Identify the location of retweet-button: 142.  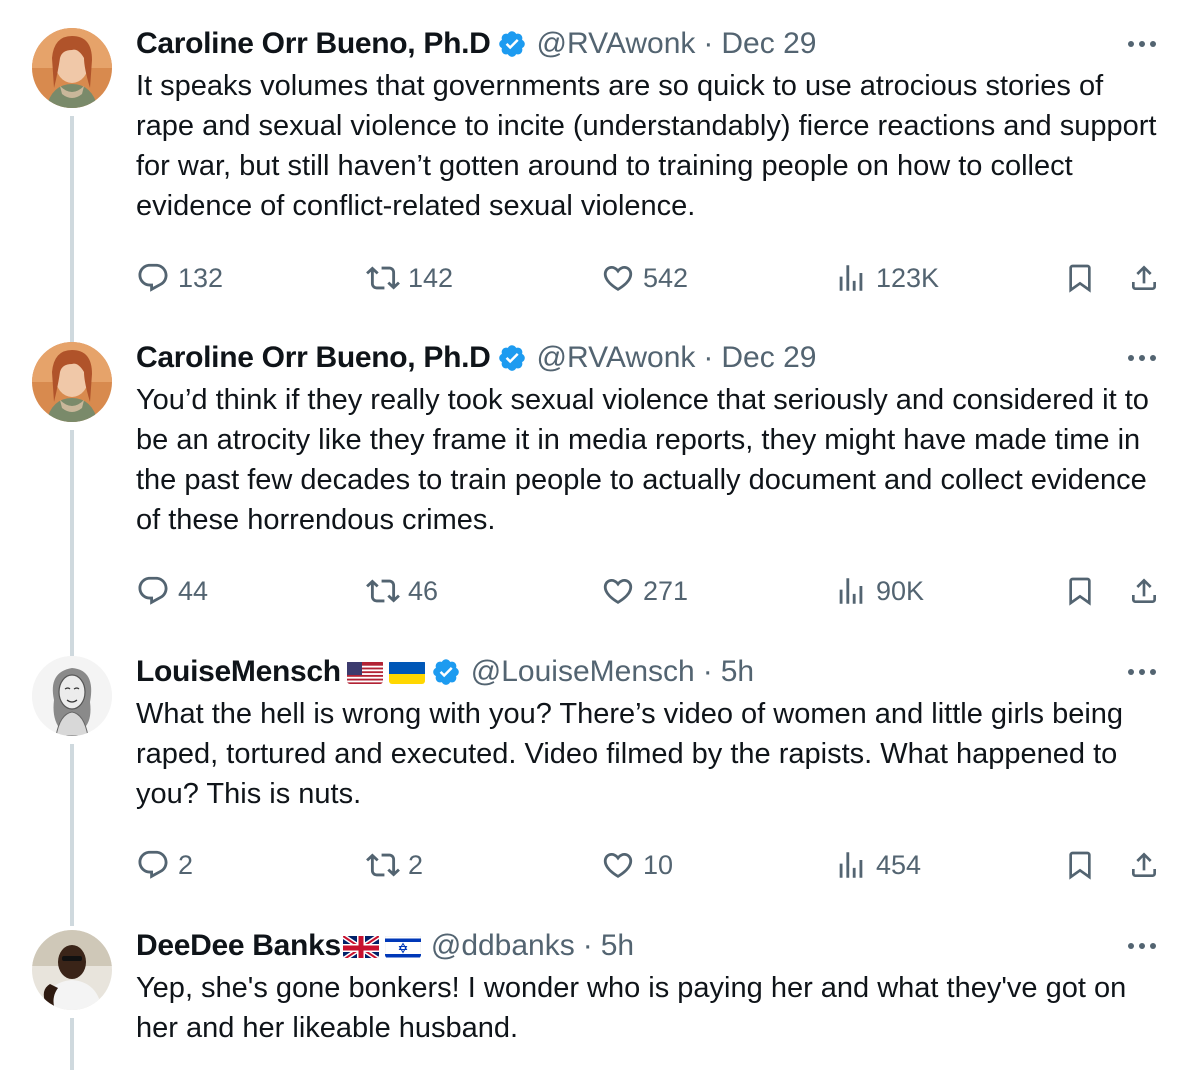
(409, 278).